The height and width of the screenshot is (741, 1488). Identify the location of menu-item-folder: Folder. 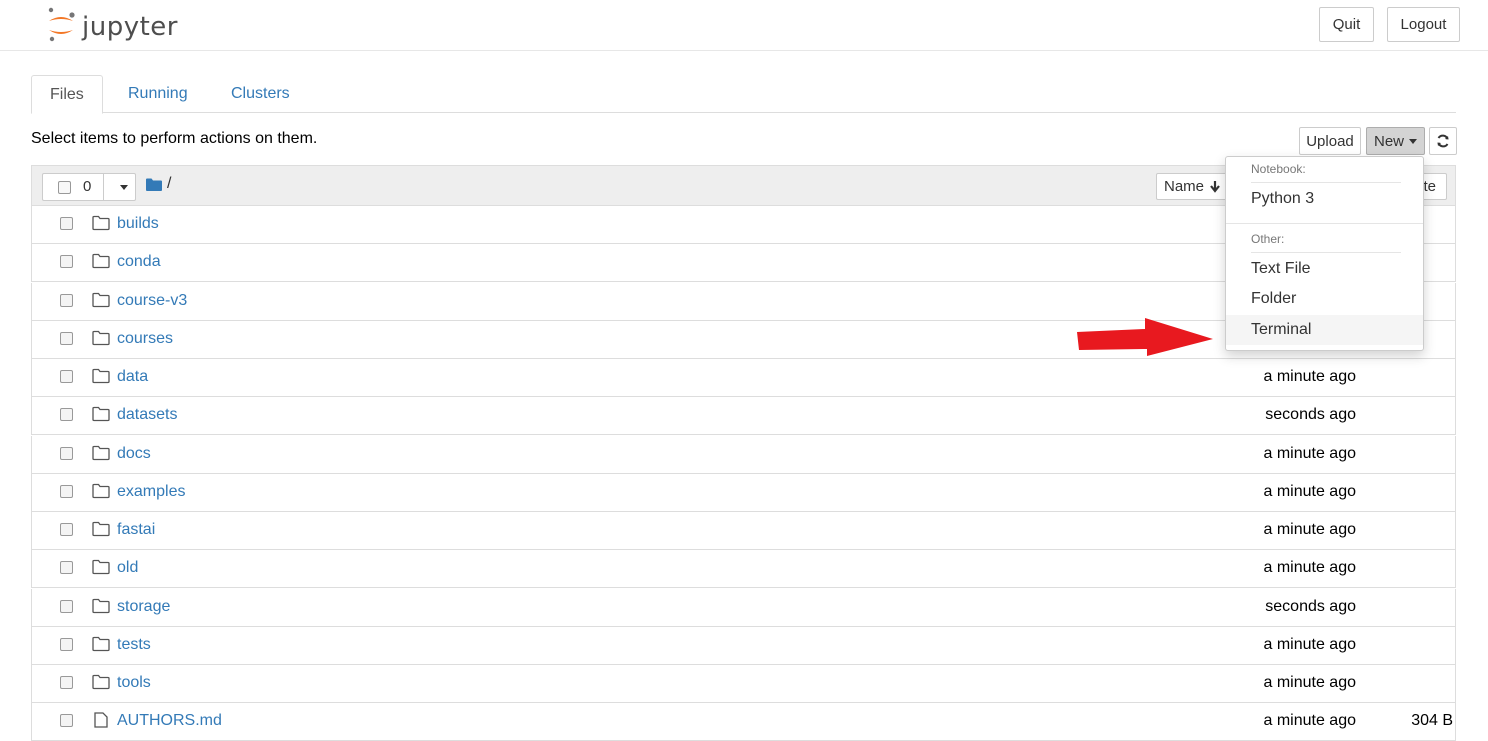
(1324, 299).